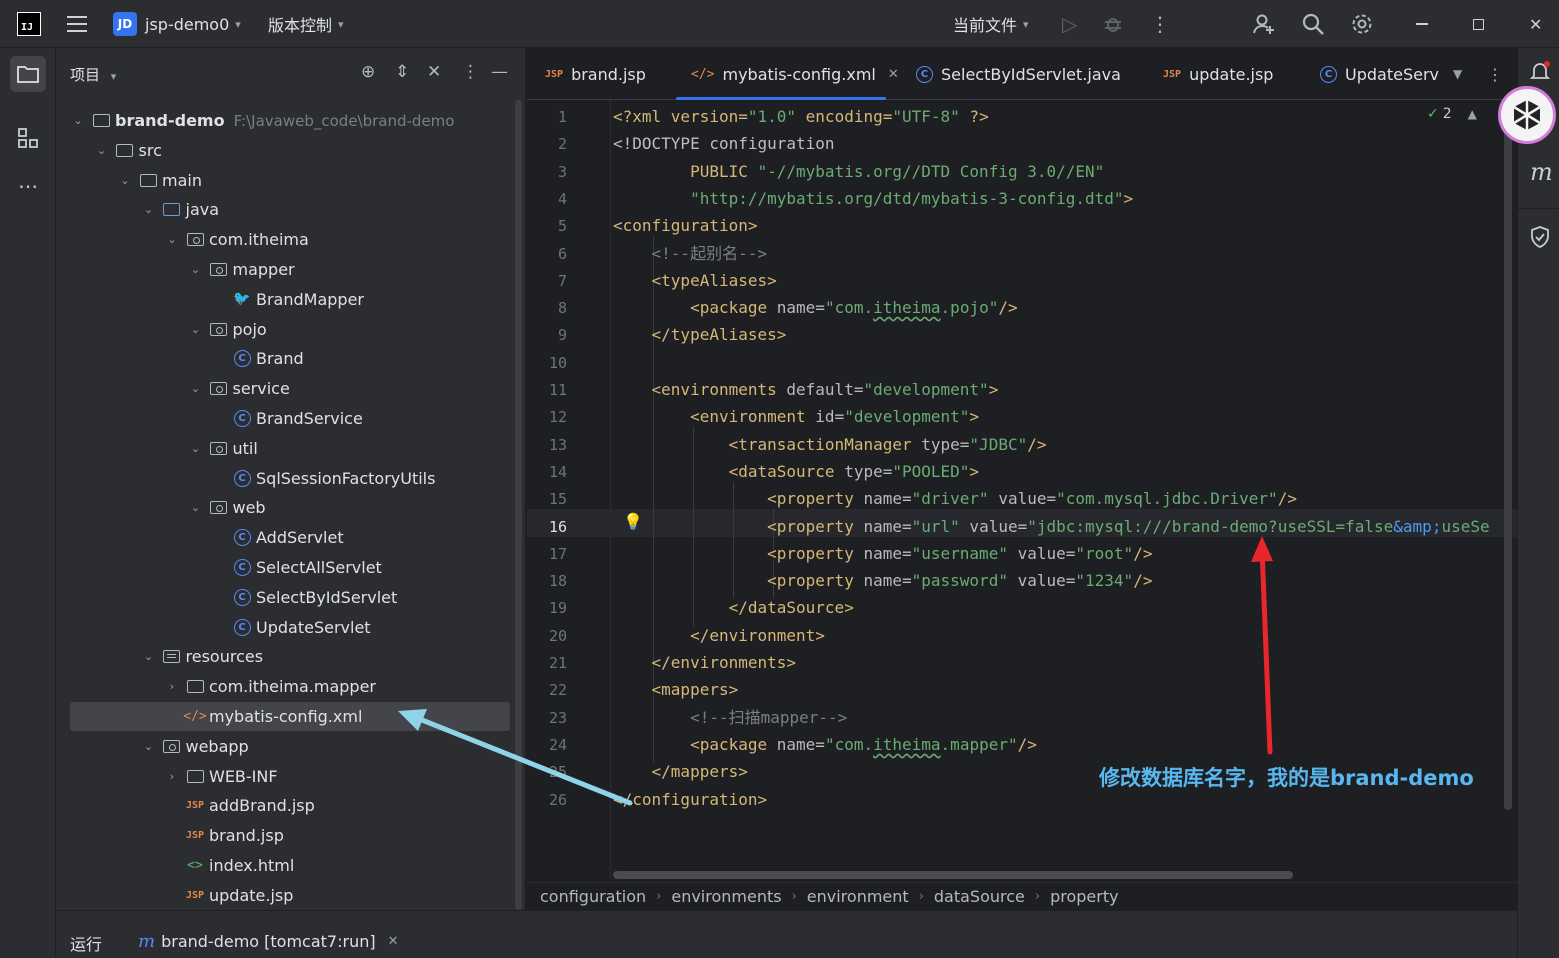 Image resolution: width=1559 pixels, height=958 pixels. I want to click on locate-file-icon: ⊕, so click(368, 72).